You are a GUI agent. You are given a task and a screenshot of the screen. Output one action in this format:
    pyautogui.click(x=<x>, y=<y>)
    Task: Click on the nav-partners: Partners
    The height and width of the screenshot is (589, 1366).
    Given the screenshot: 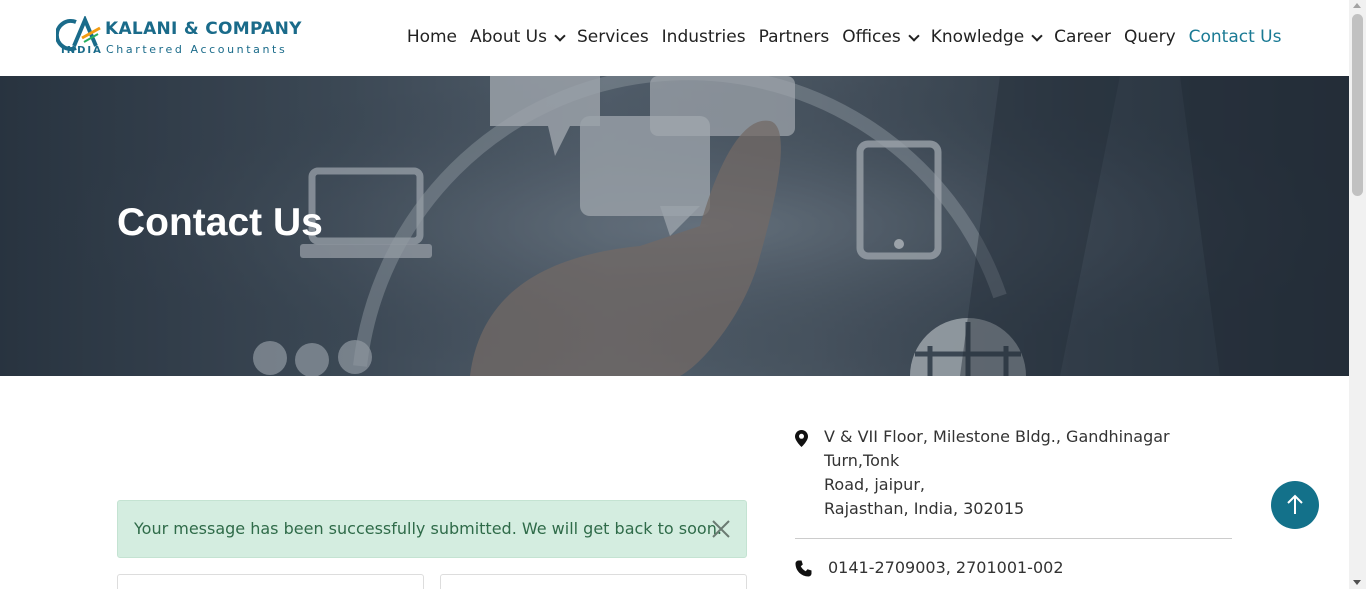 What is the action you would take?
    pyautogui.click(x=794, y=37)
    